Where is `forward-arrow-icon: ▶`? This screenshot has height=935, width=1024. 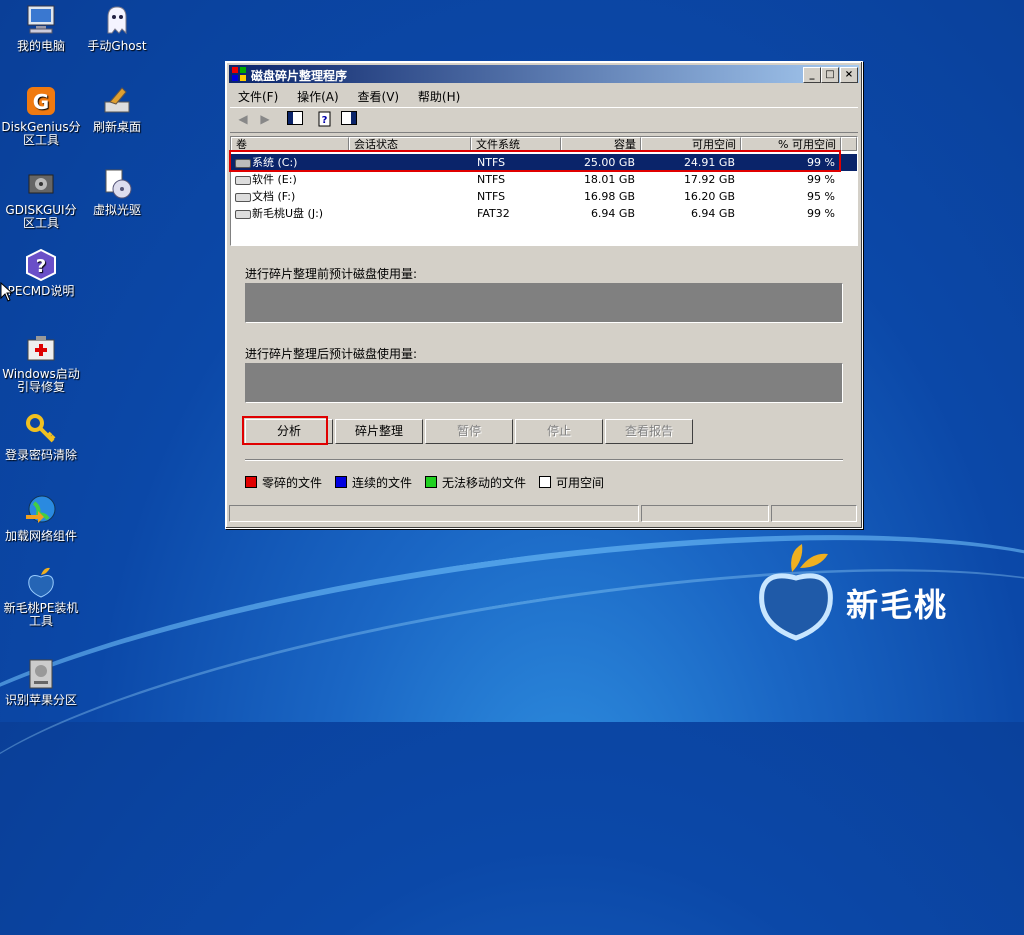
forward-arrow-icon: ▶ is located at coordinates (265, 119).